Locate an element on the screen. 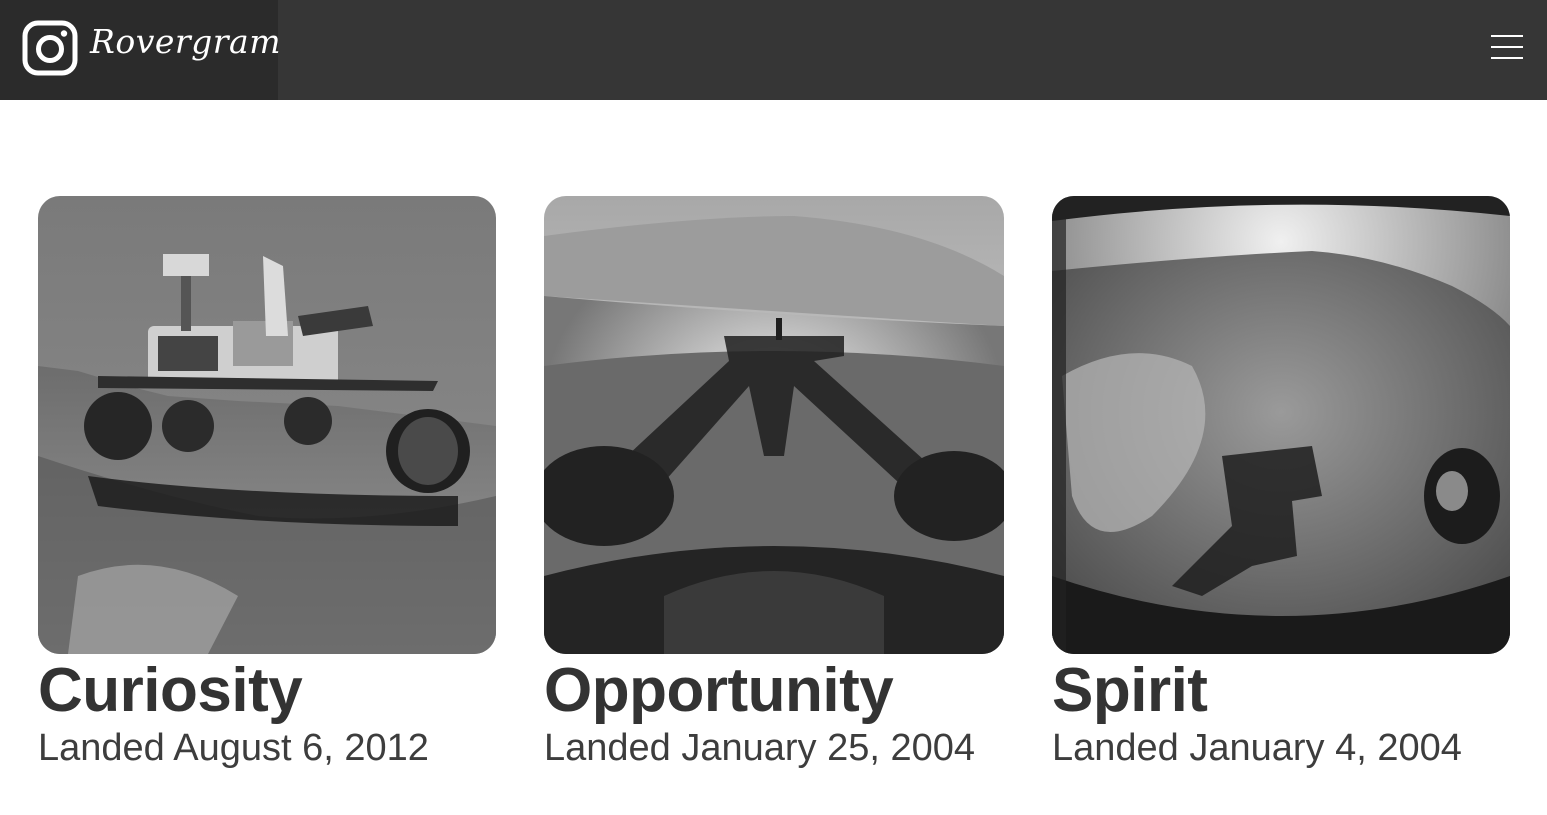 The height and width of the screenshot is (815, 1547). hamburger-icon is located at coordinates (1507, 47).